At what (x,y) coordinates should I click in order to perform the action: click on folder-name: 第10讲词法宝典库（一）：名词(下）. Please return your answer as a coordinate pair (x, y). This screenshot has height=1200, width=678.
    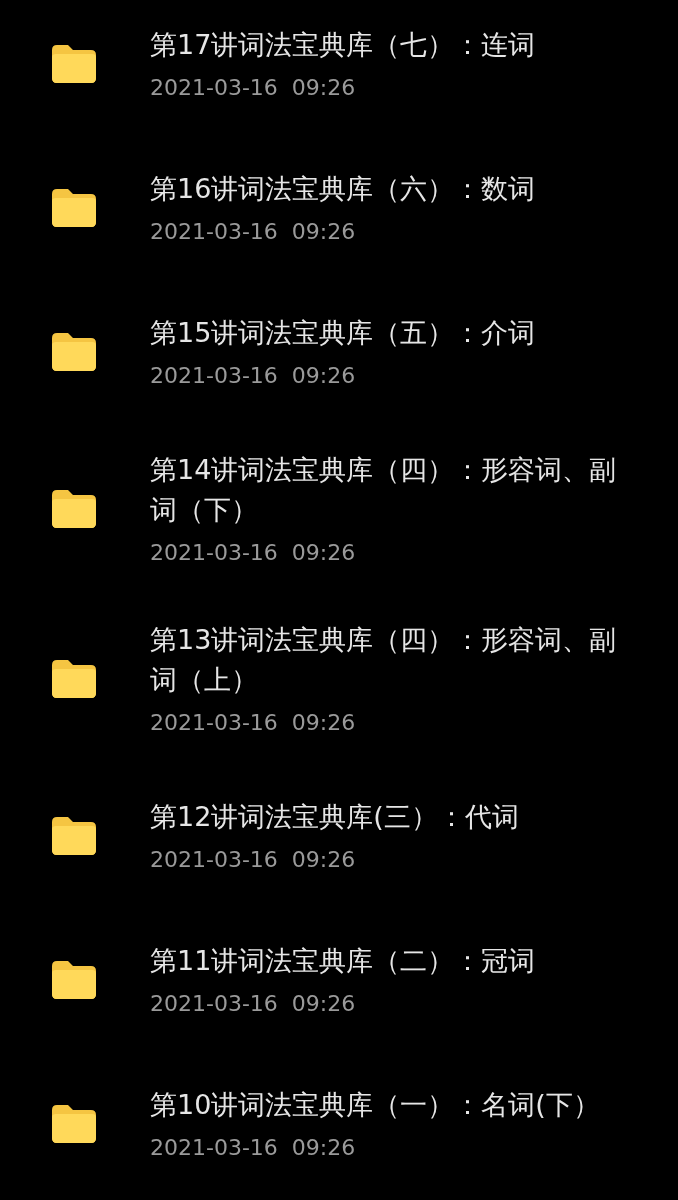
    Looking at the image, I should click on (375, 1105).